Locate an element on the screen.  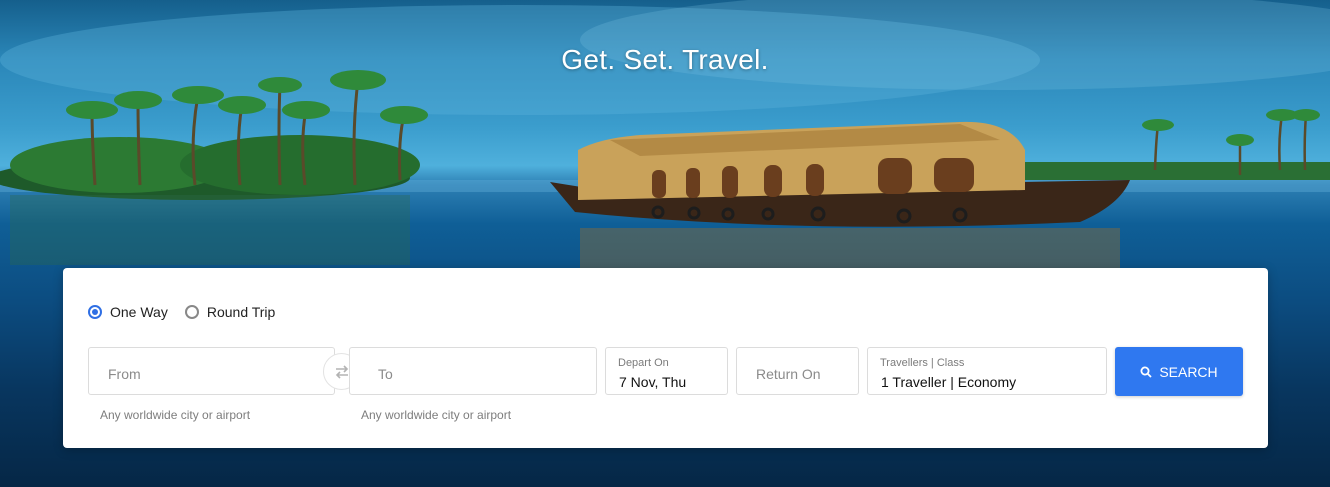
from-field: From is located at coordinates (211, 371).